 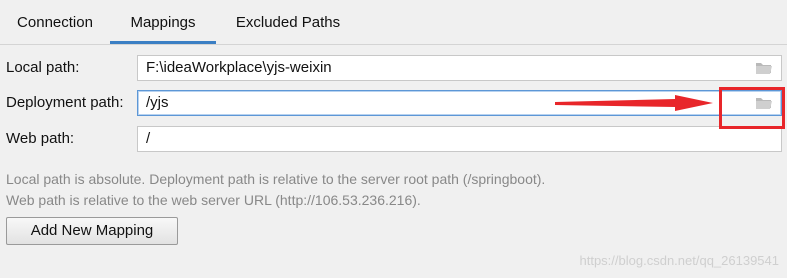 What do you see at coordinates (764, 68) in the screenshot?
I see `folder-icon` at bounding box center [764, 68].